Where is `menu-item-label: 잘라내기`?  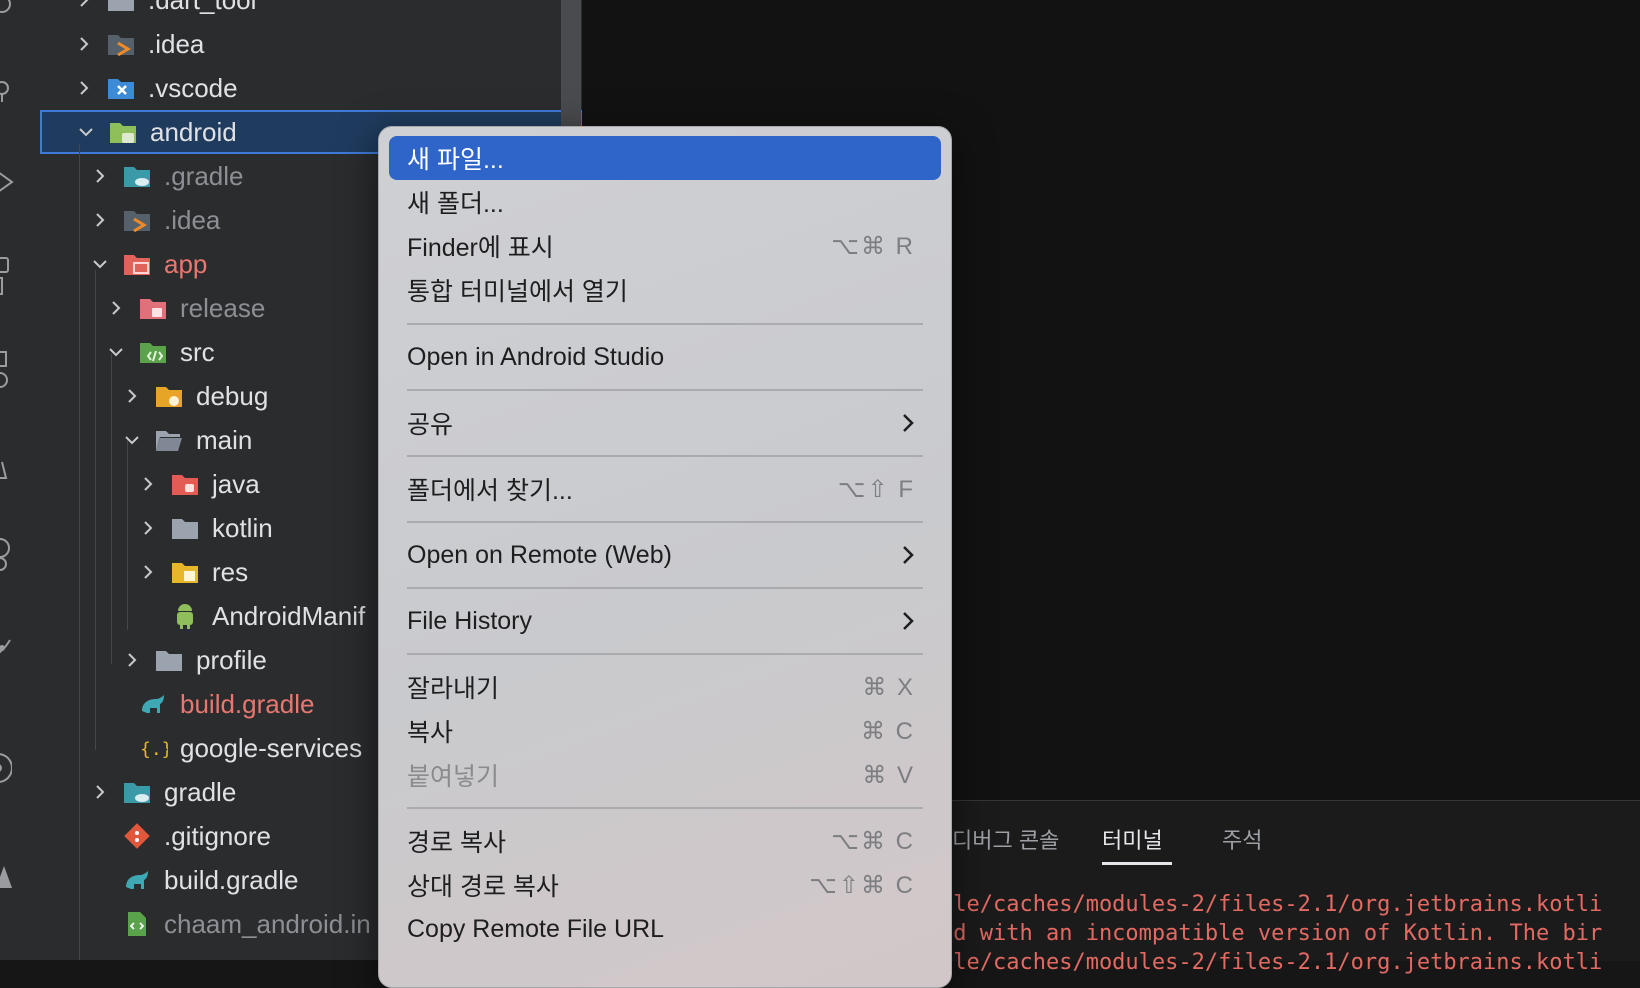
menu-item-label: 잘라내기 is located at coordinates (453, 689).